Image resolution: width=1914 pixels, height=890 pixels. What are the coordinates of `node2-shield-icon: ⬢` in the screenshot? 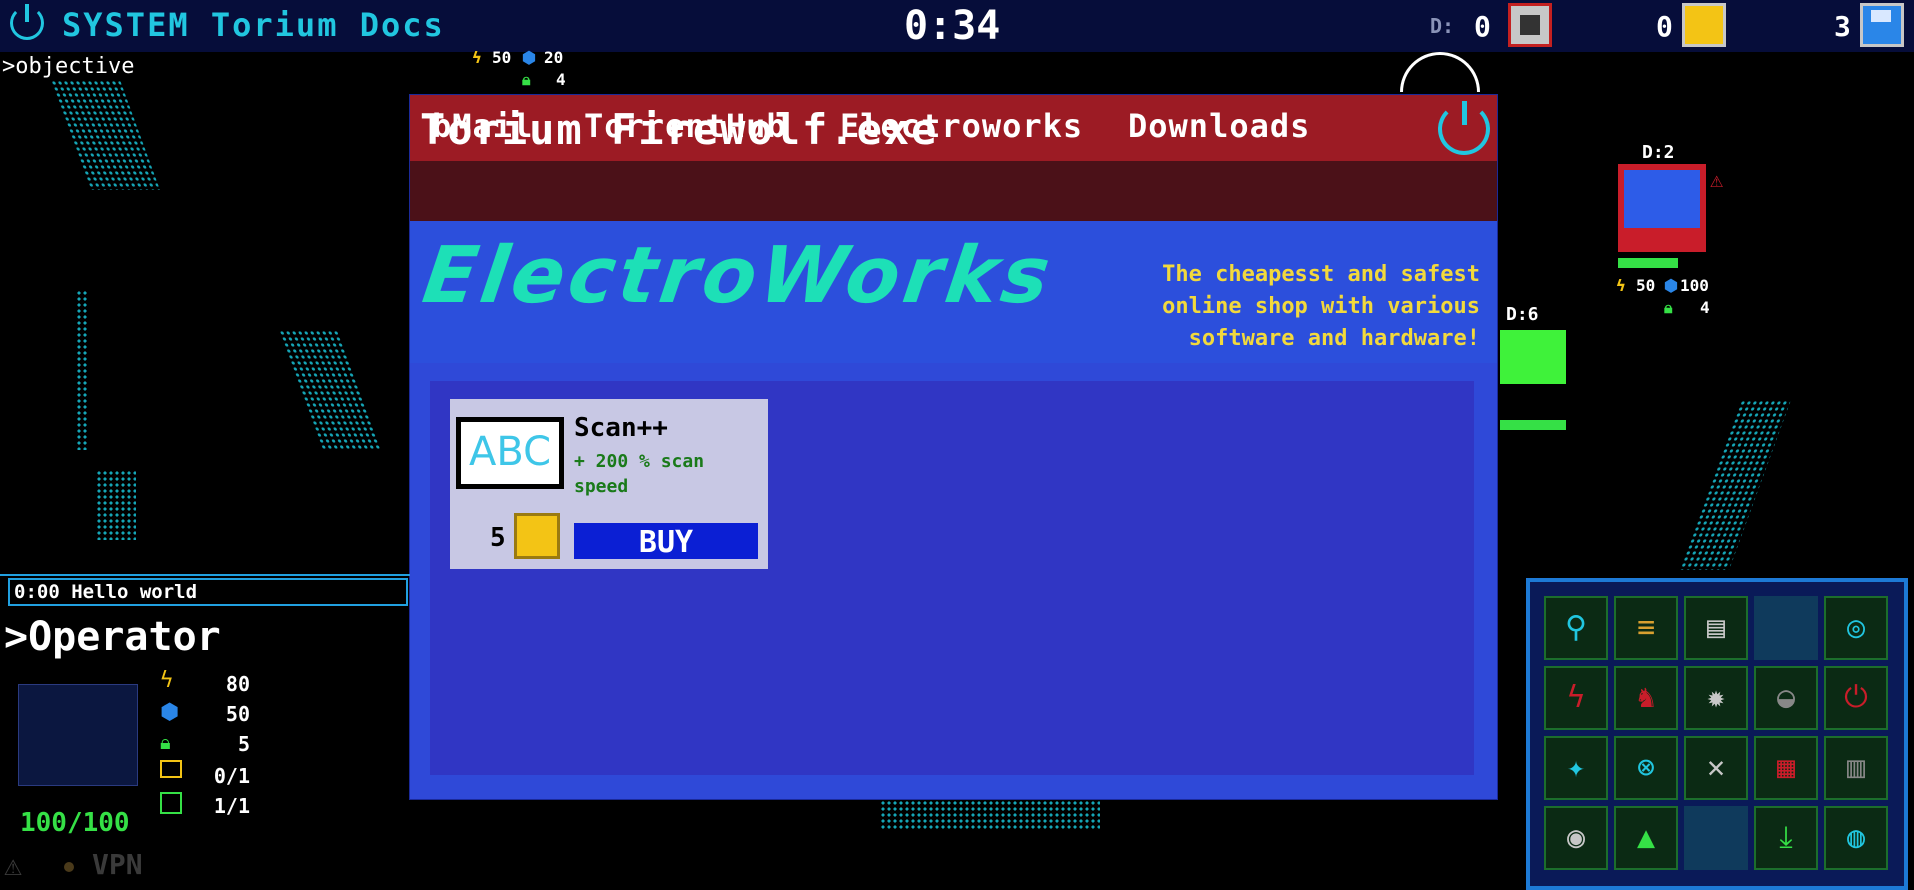 It's located at (1671, 285).